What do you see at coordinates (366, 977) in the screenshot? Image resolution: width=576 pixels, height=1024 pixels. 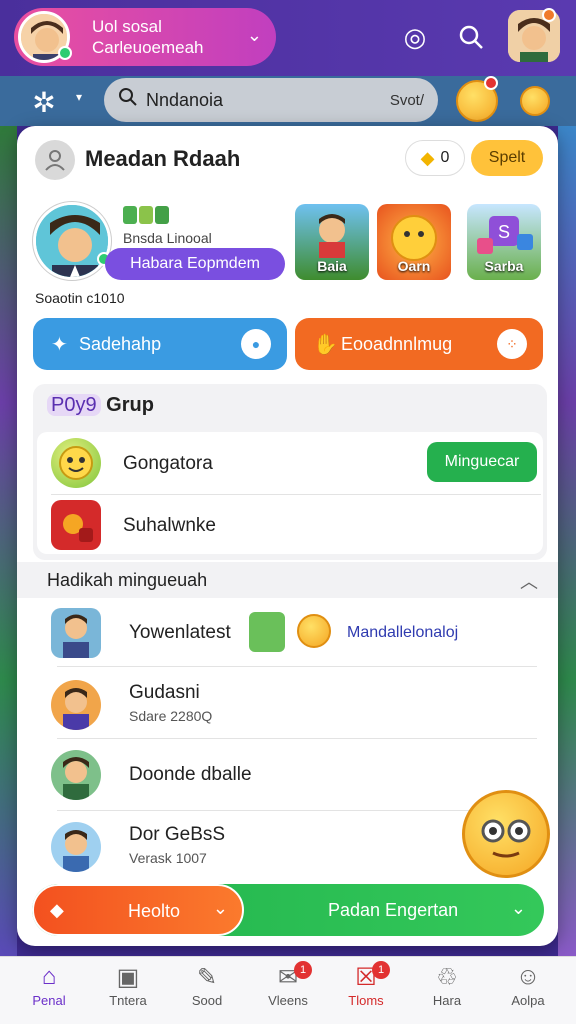 I see `inbox-icon: ☒` at bounding box center [366, 977].